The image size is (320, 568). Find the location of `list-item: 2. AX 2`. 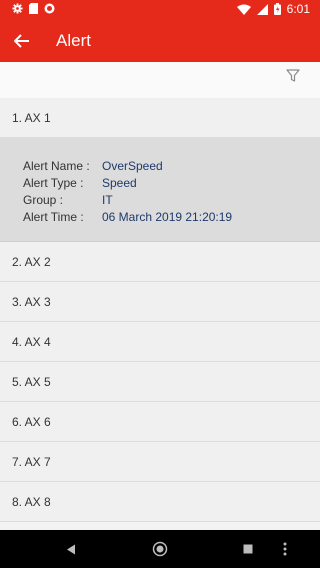

list-item: 2. AX 2 is located at coordinates (160, 262).